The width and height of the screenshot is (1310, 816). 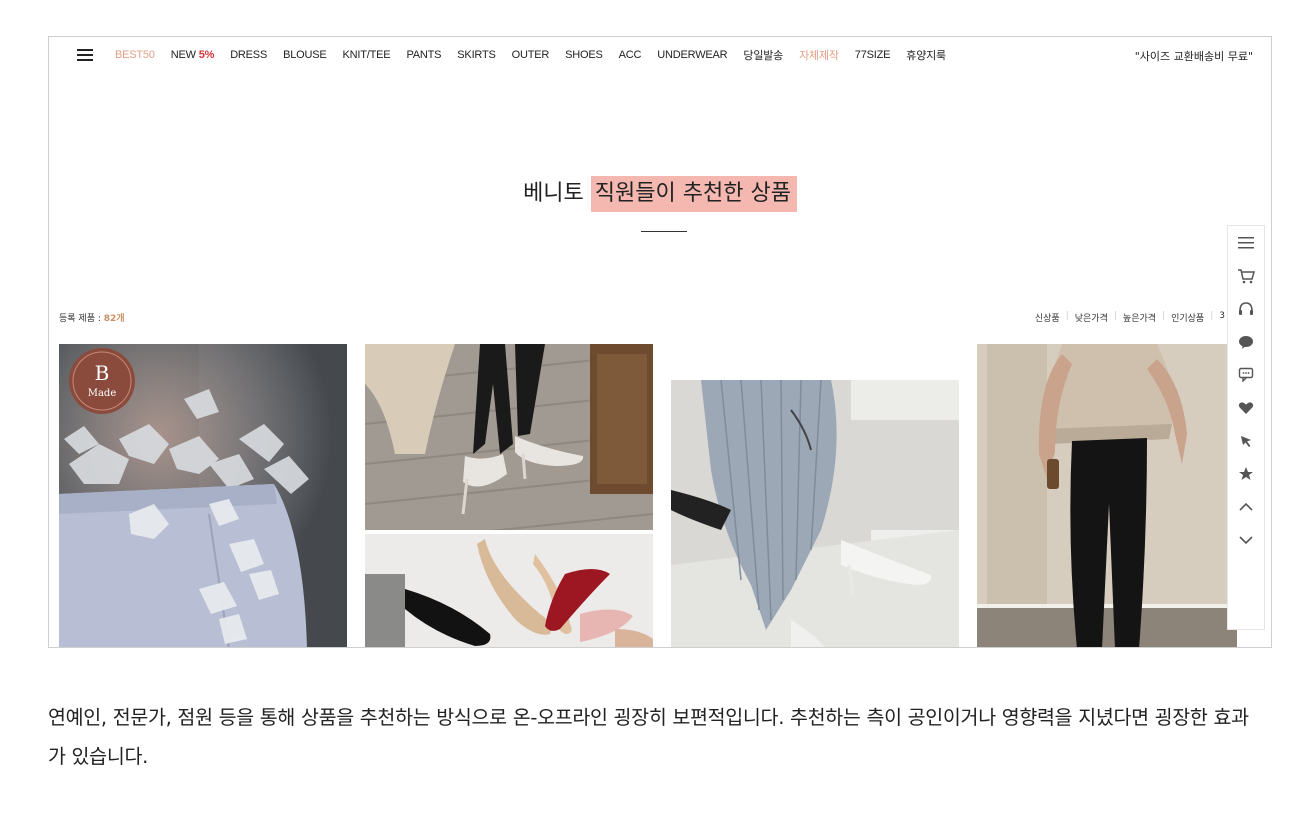 What do you see at coordinates (1222, 317) in the screenshot?
I see `sort-more: 3` at bounding box center [1222, 317].